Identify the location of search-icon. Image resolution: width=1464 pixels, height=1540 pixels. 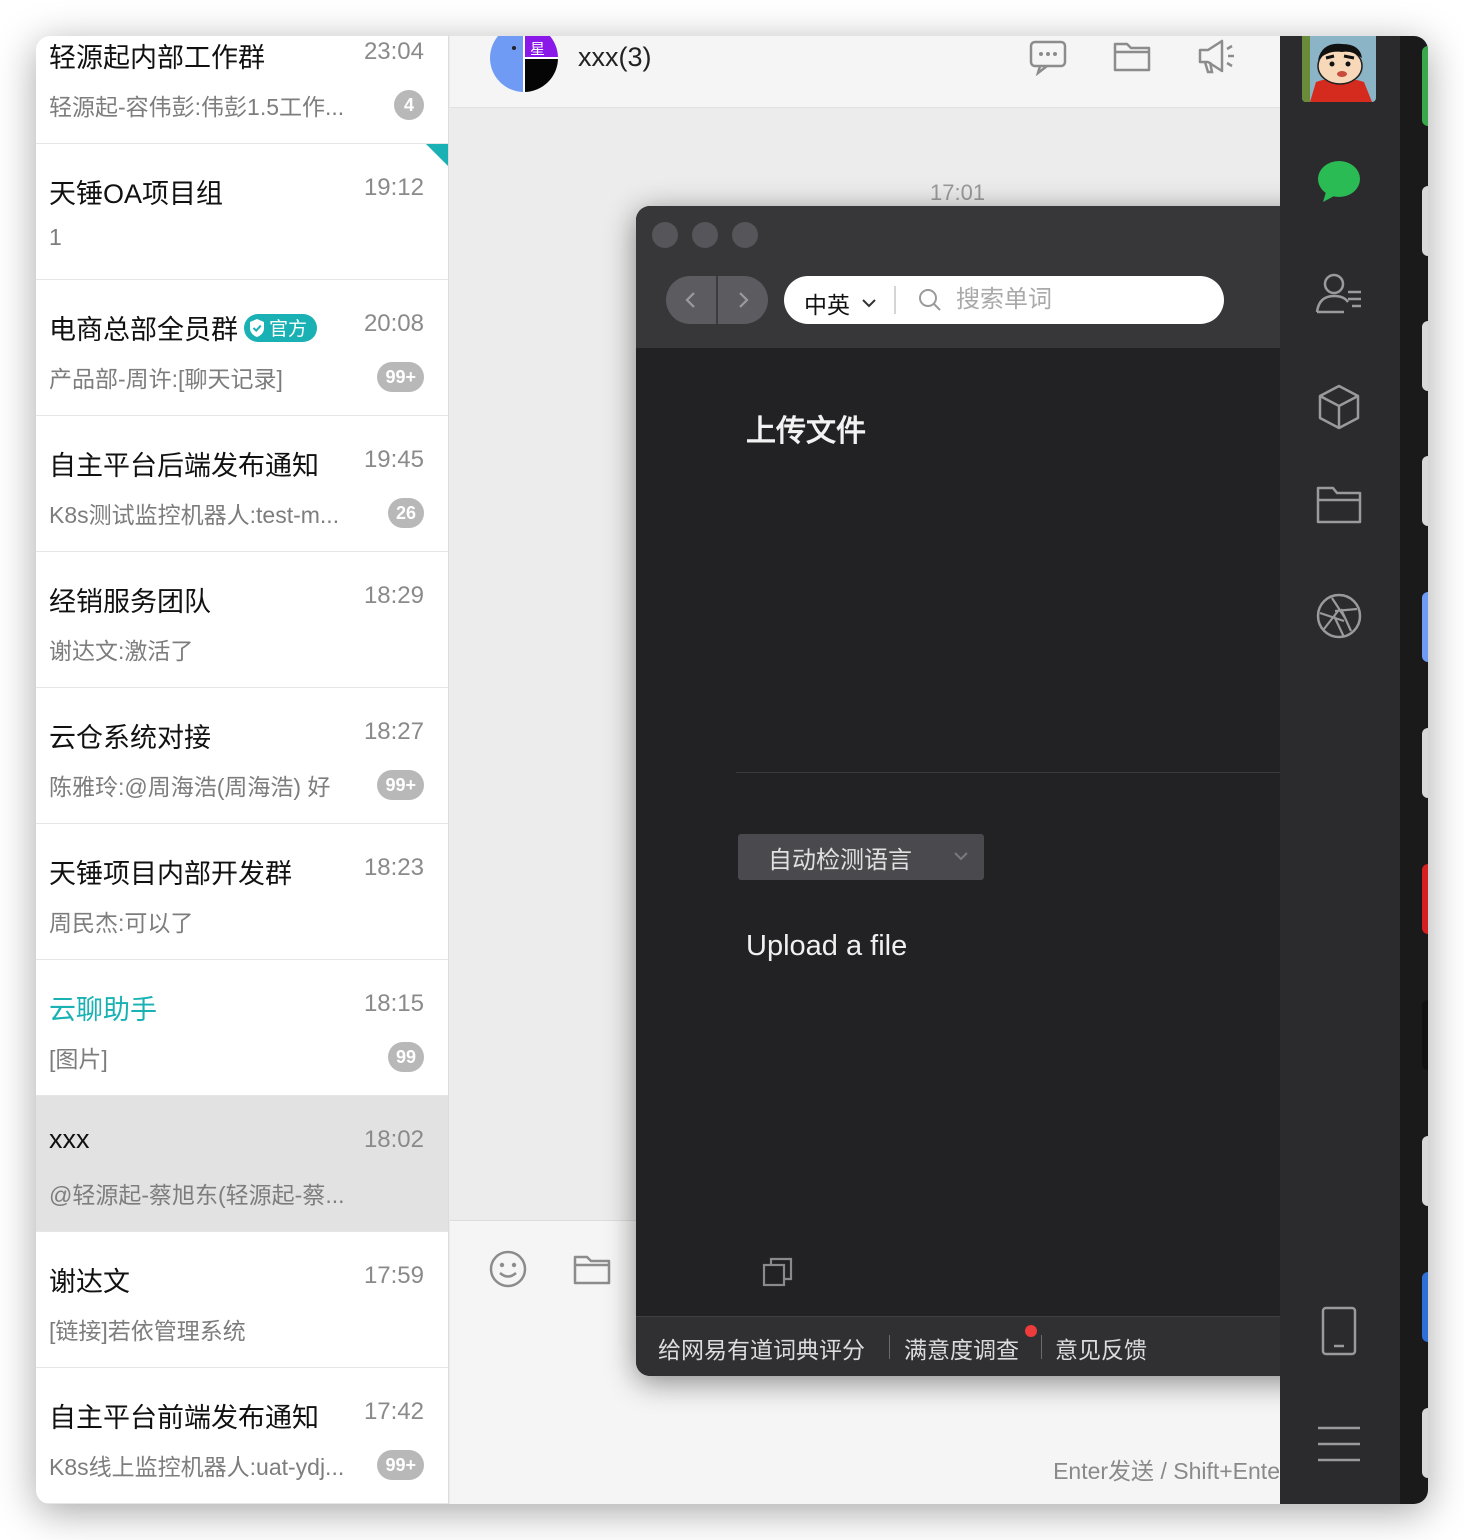
(930, 300).